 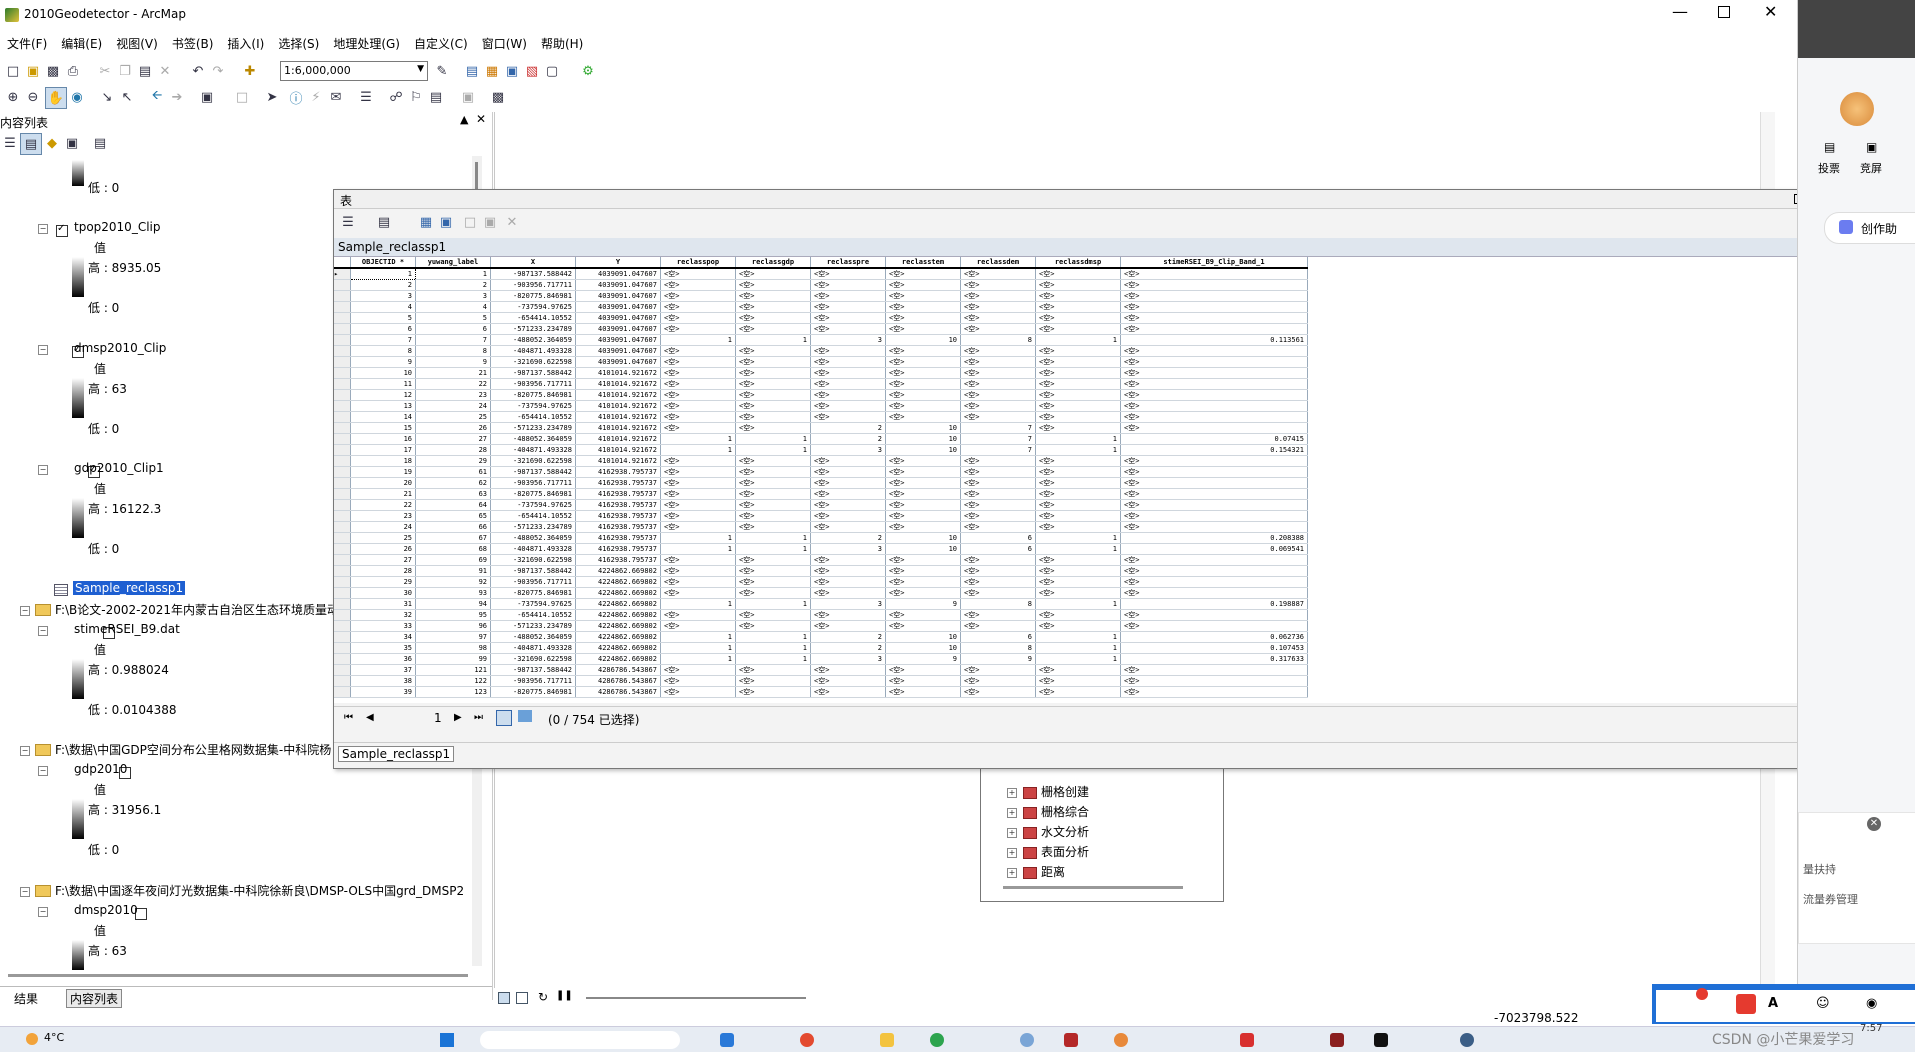 I want to click on table-options-icon: ☰, so click(x=348, y=222).